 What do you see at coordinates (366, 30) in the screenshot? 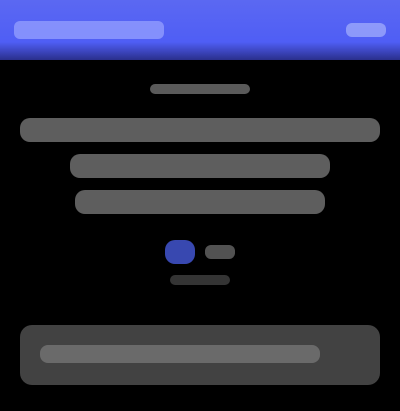
I see `menu-icon` at bounding box center [366, 30].